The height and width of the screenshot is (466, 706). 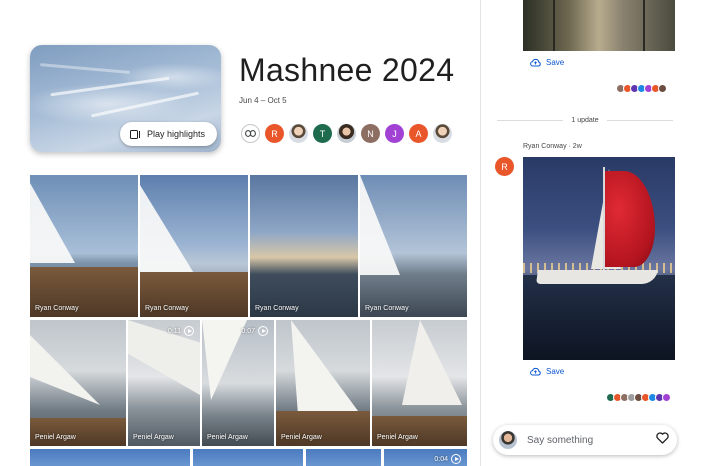 I want to click on video-duration: 0:04, so click(x=447, y=459).